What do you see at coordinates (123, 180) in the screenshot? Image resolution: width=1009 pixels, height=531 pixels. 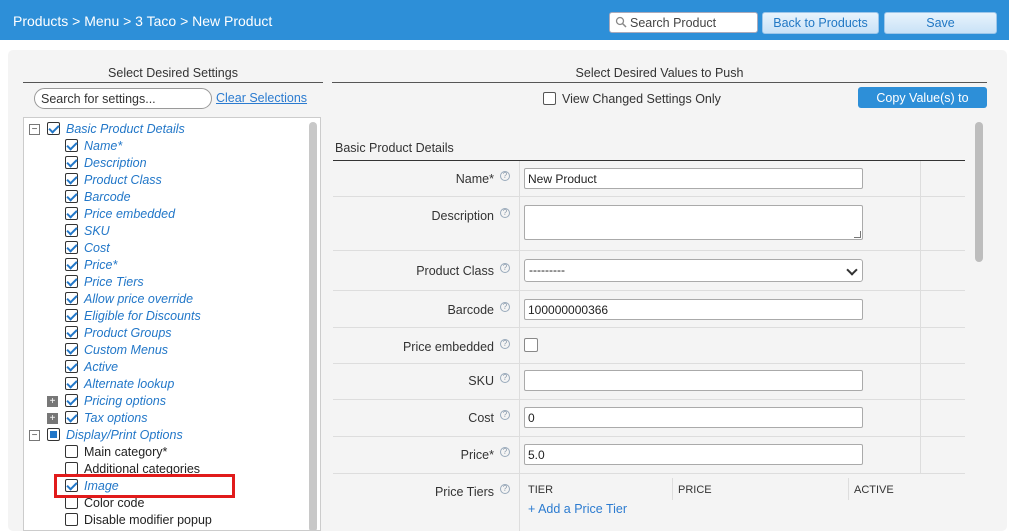 I see `tree-item-label: Product Class` at bounding box center [123, 180].